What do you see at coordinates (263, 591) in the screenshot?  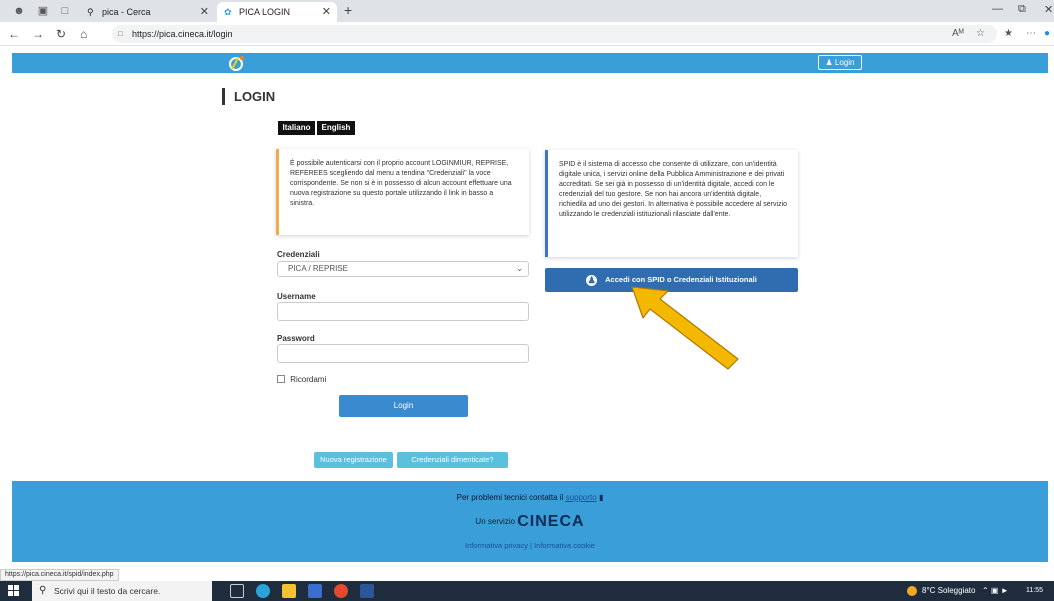 I see `edge-taskbar-icon` at bounding box center [263, 591].